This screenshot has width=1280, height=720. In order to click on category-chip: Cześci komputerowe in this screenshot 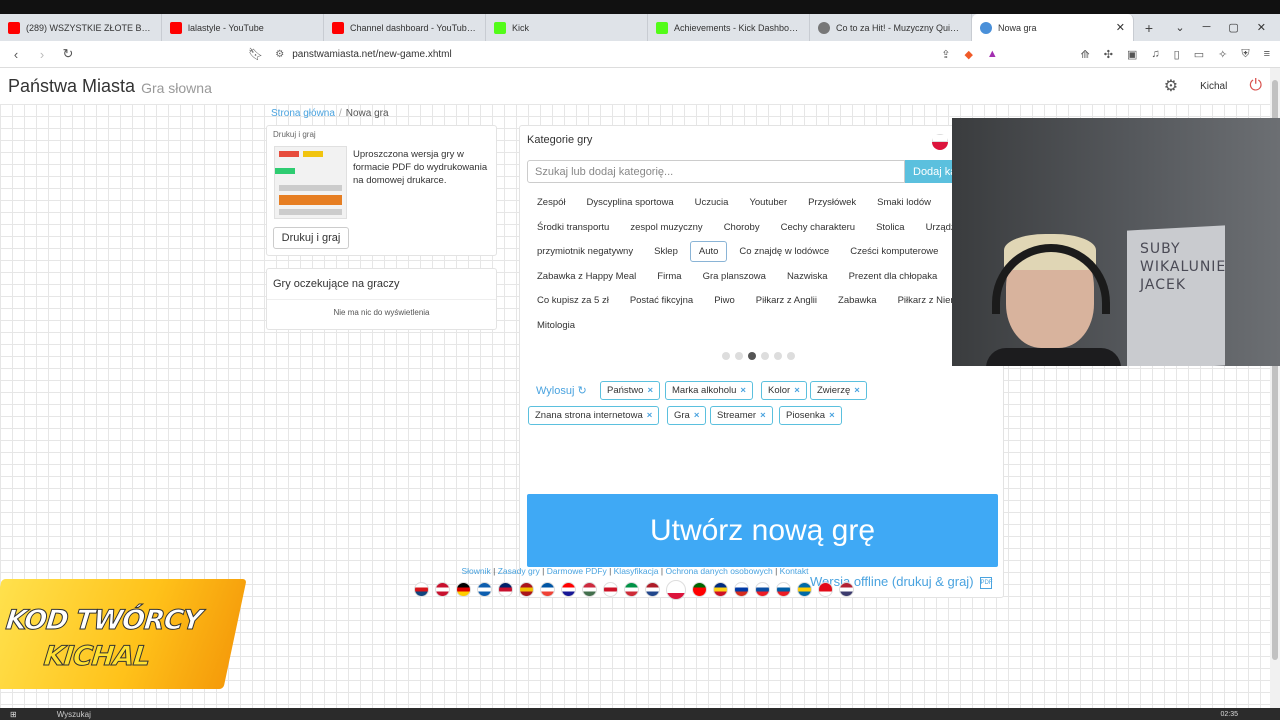, I will do `click(894, 251)`.